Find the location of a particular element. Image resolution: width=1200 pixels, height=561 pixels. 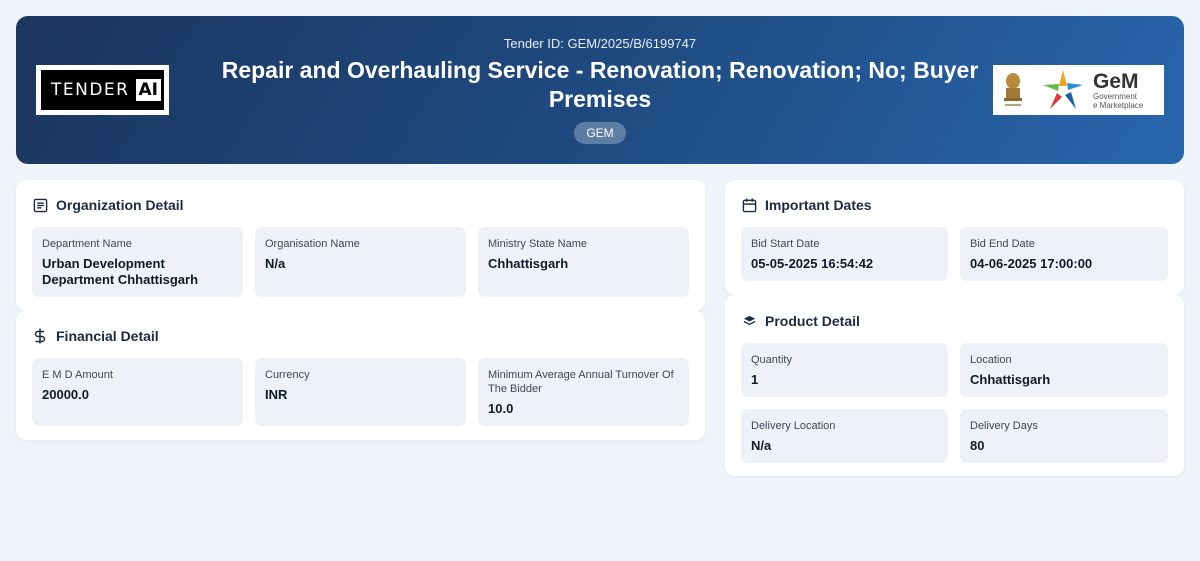

field-value: 10.0 is located at coordinates (501, 408).